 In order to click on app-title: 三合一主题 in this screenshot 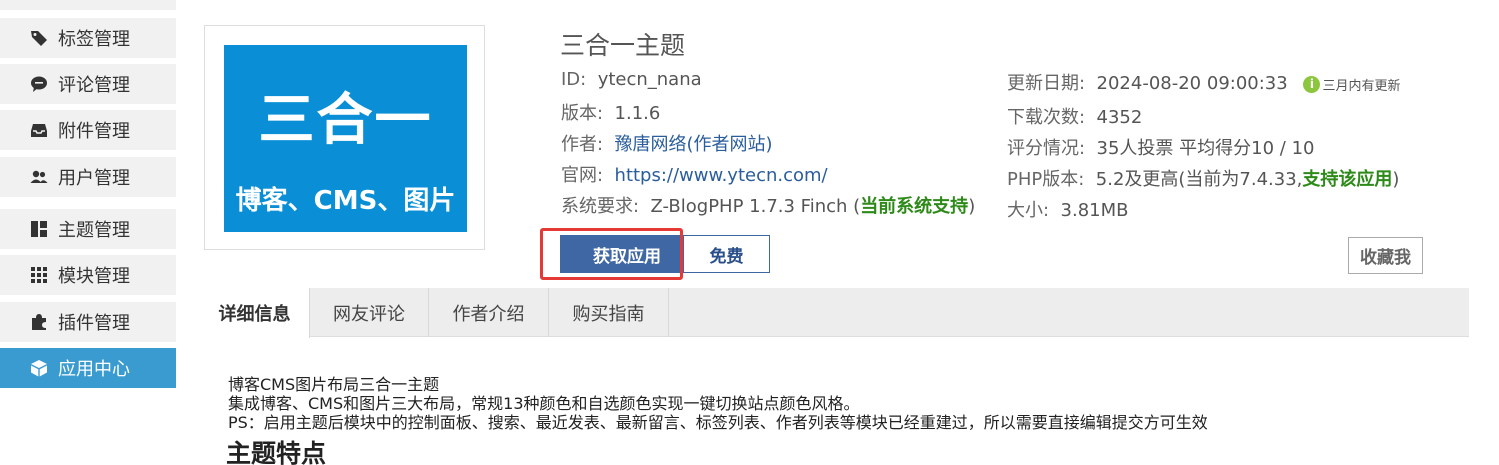, I will do `click(623, 45)`.